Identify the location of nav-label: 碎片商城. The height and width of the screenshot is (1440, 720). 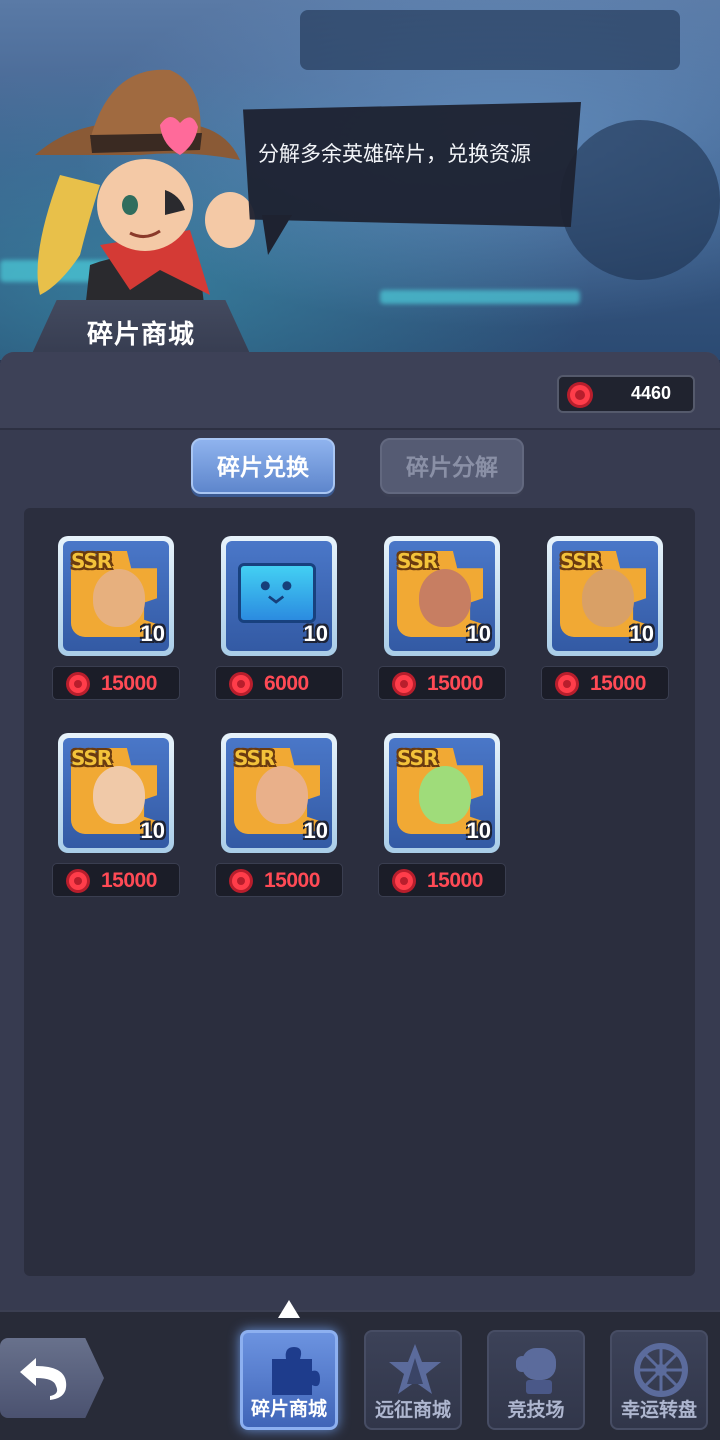
(288, 1409).